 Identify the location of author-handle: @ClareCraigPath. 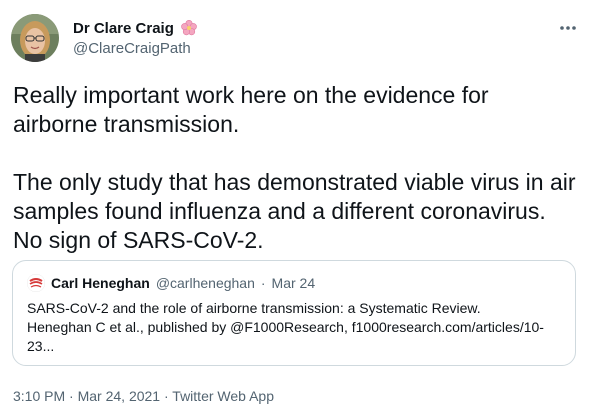
(135, 48).